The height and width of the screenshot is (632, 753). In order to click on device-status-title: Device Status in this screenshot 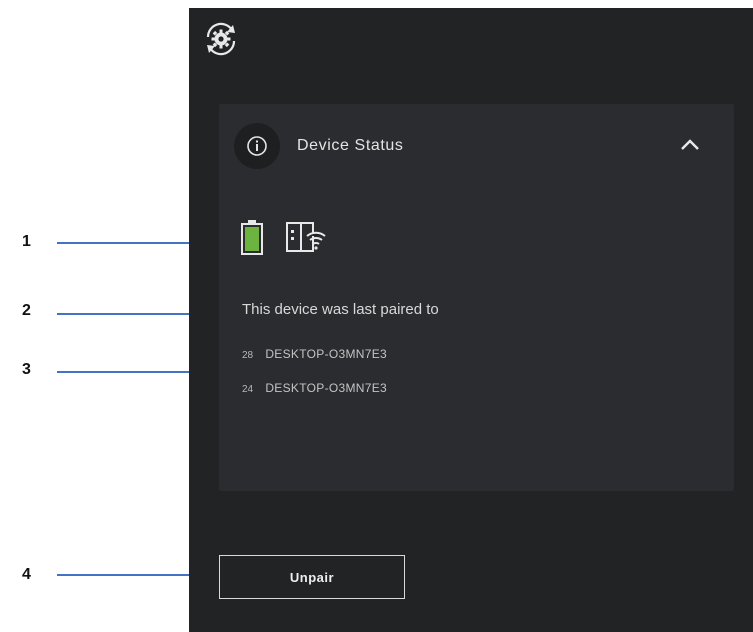, I will do `click(350, 145)`.